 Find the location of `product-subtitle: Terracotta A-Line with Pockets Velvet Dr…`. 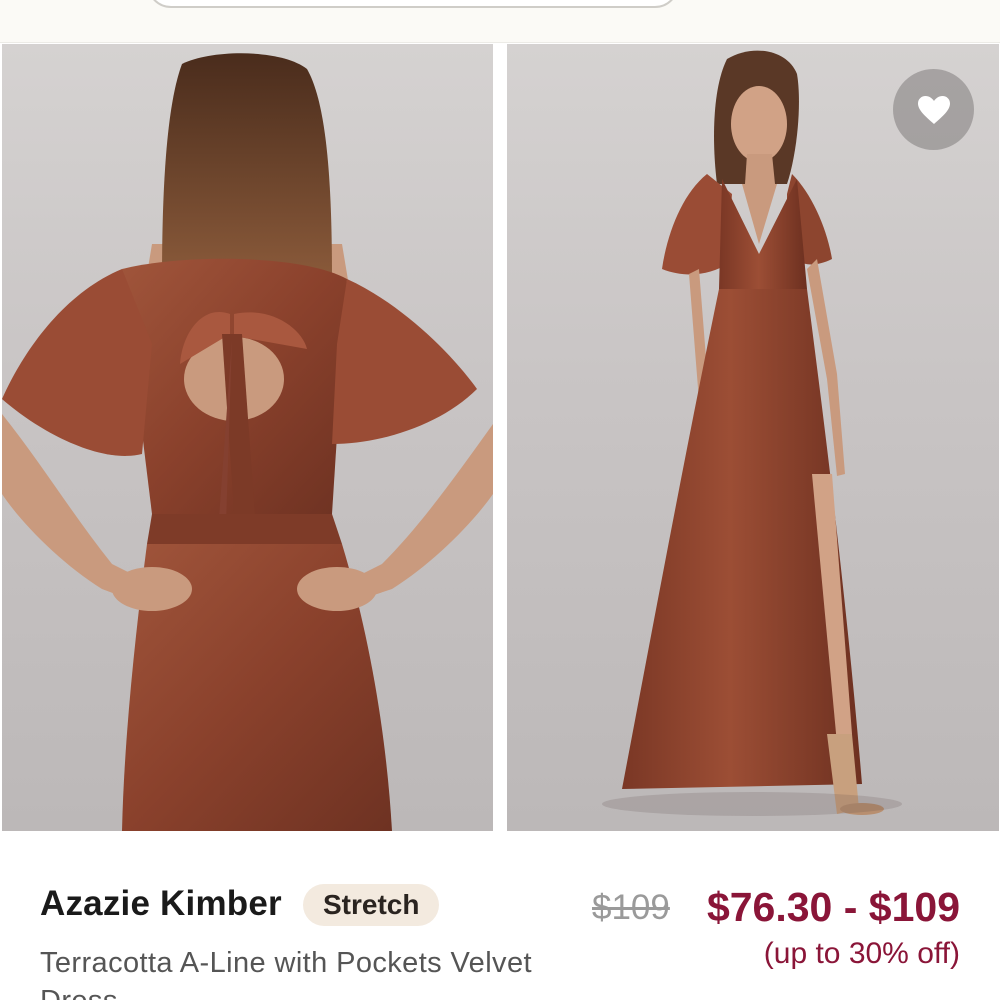

product-subtitle: Terracotta A-Line with Pockets Velvet Dr… is located at coordinates (300, 972).